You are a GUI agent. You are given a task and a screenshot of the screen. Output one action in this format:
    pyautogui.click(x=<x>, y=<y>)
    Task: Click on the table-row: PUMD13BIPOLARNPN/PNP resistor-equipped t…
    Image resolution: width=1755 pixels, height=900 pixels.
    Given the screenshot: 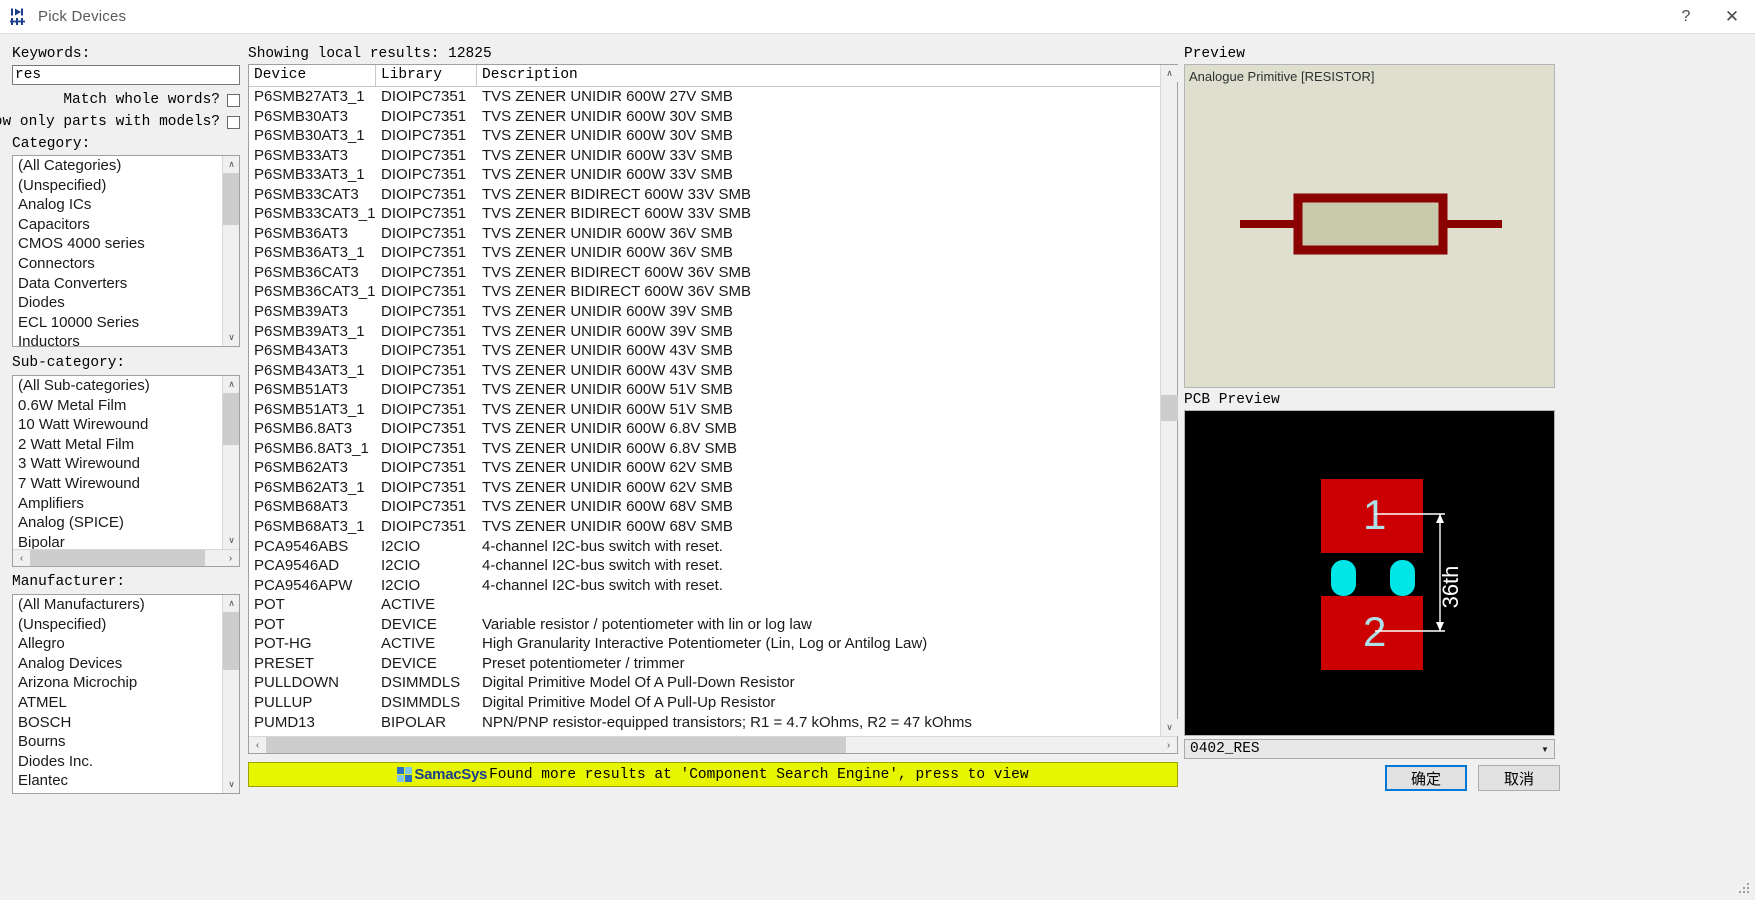 What is the action you would take?
    pyautogui.click(x=704, y=723)
    